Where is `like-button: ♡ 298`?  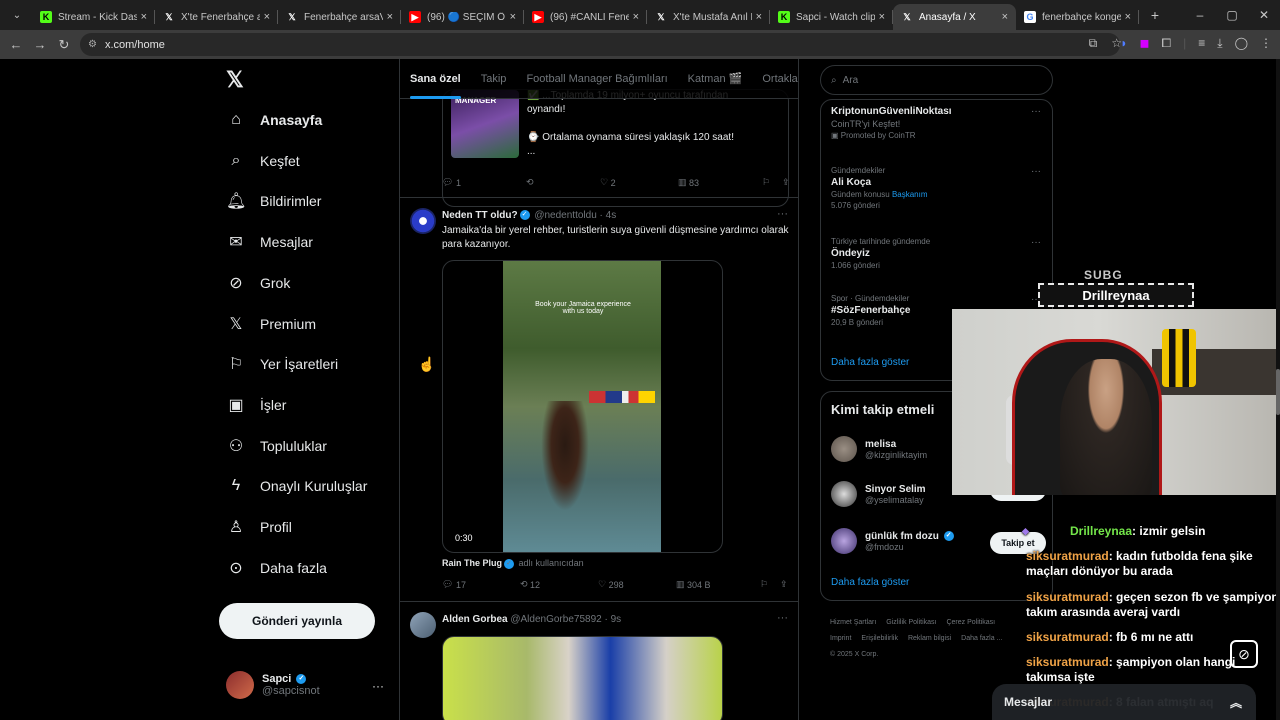
like-button: ♡ 298 is located at coordinates (637, 584).